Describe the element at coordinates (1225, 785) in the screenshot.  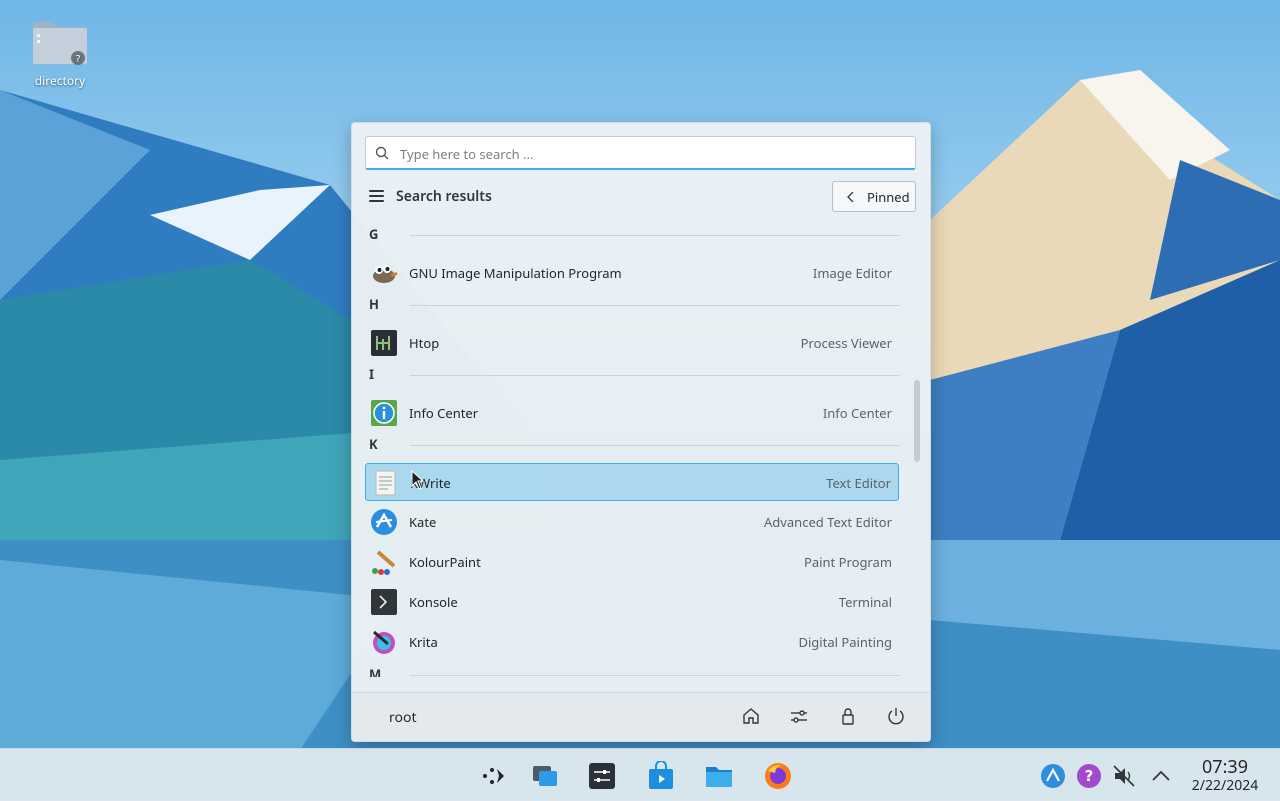
I see `clock-date: 2/22/2024` at that location.